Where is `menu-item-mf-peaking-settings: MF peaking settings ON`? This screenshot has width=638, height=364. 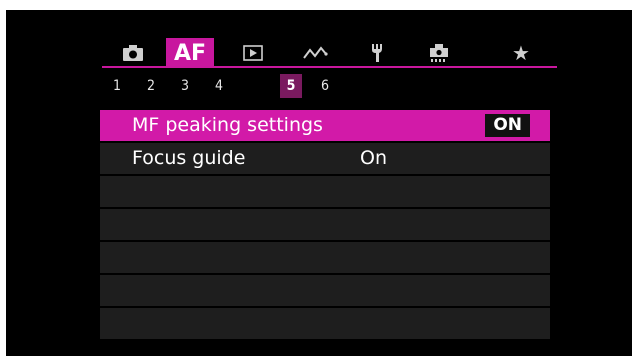 menu-item-mf-peaking-settings: MF peaking settings ON is located at coordinates (325, 125).